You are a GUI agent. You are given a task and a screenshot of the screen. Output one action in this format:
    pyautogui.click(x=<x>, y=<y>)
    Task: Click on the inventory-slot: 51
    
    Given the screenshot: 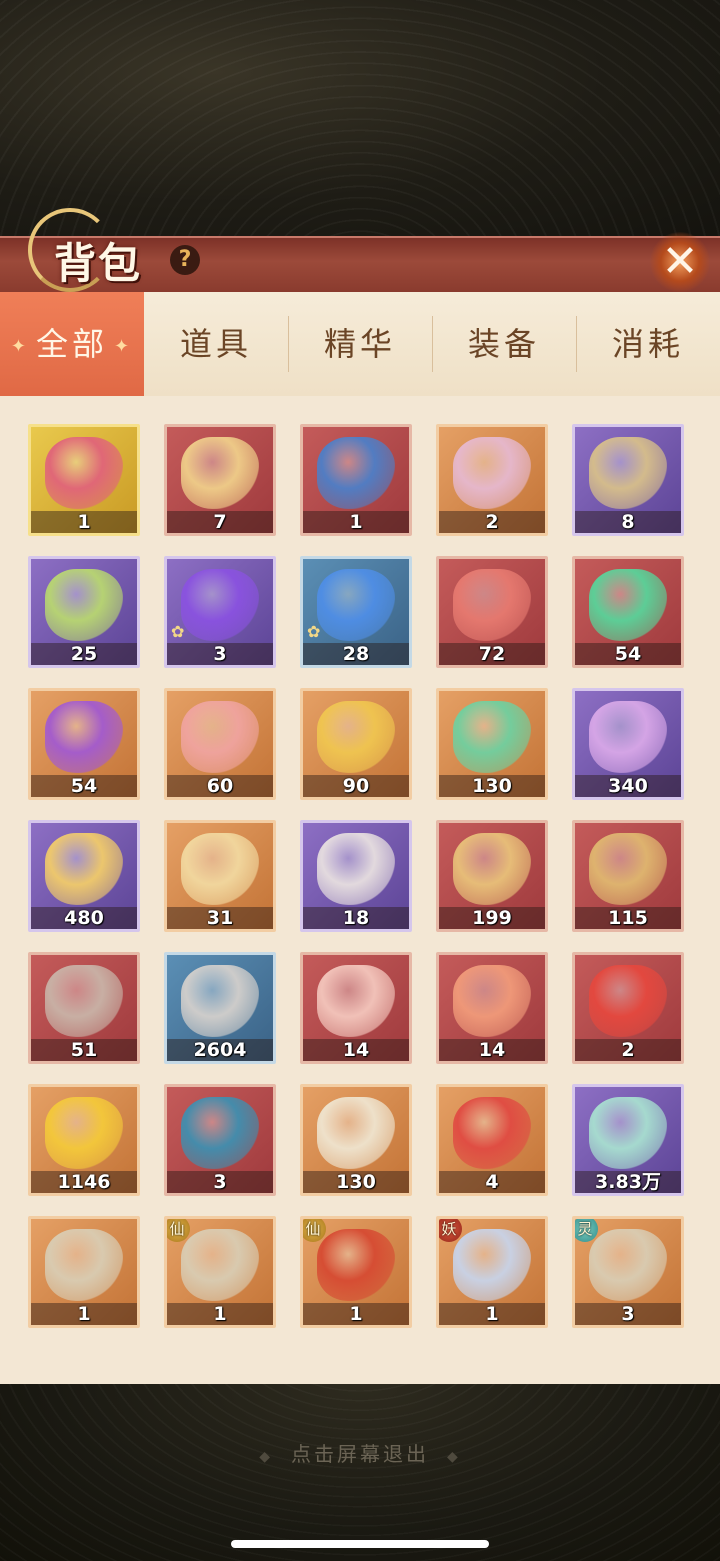 What is the action you would take?
    pyautogui.click(x=84, y=1008)
    